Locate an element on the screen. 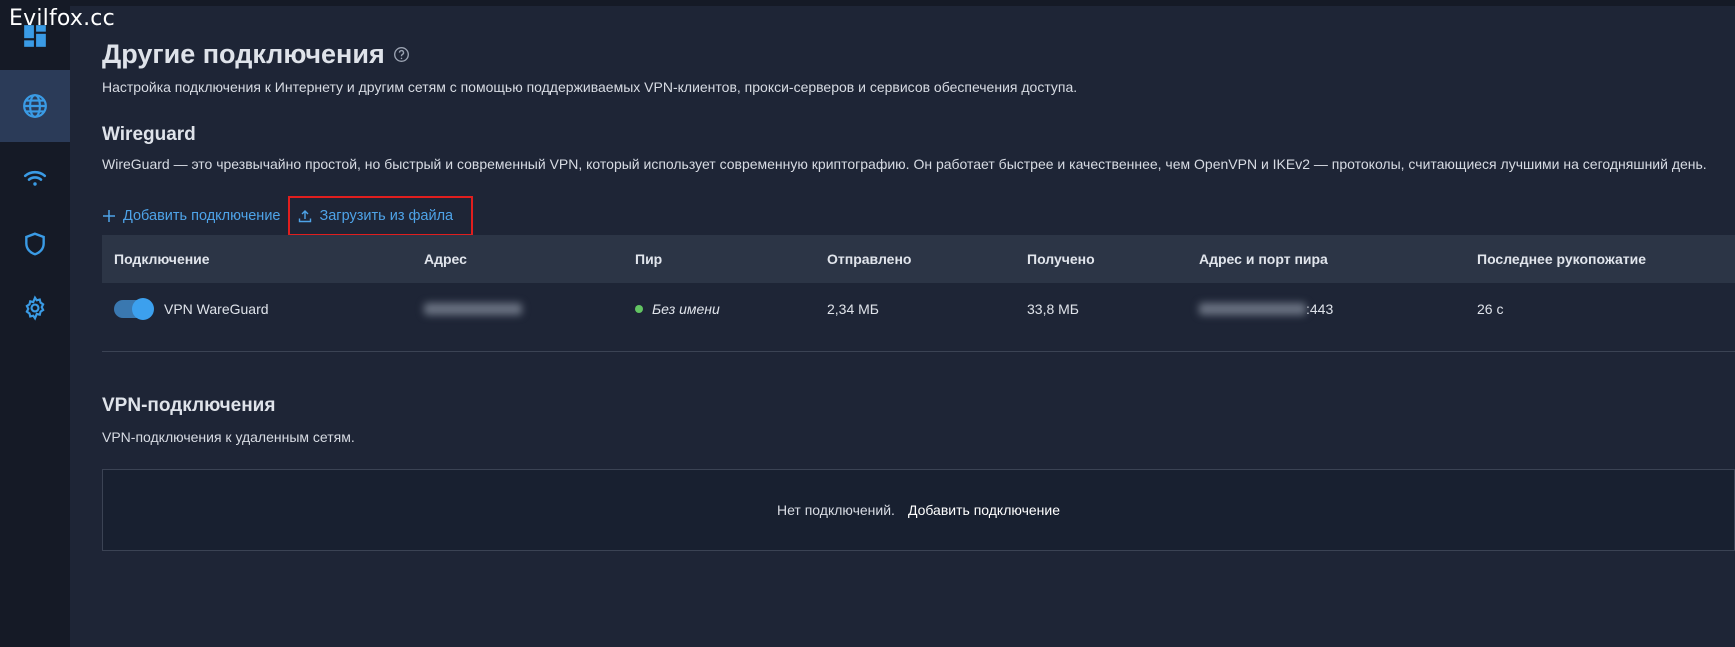 The image size is (1735, 647). sent-cell: 2,34 МБ is located at coordinates (853, 309).